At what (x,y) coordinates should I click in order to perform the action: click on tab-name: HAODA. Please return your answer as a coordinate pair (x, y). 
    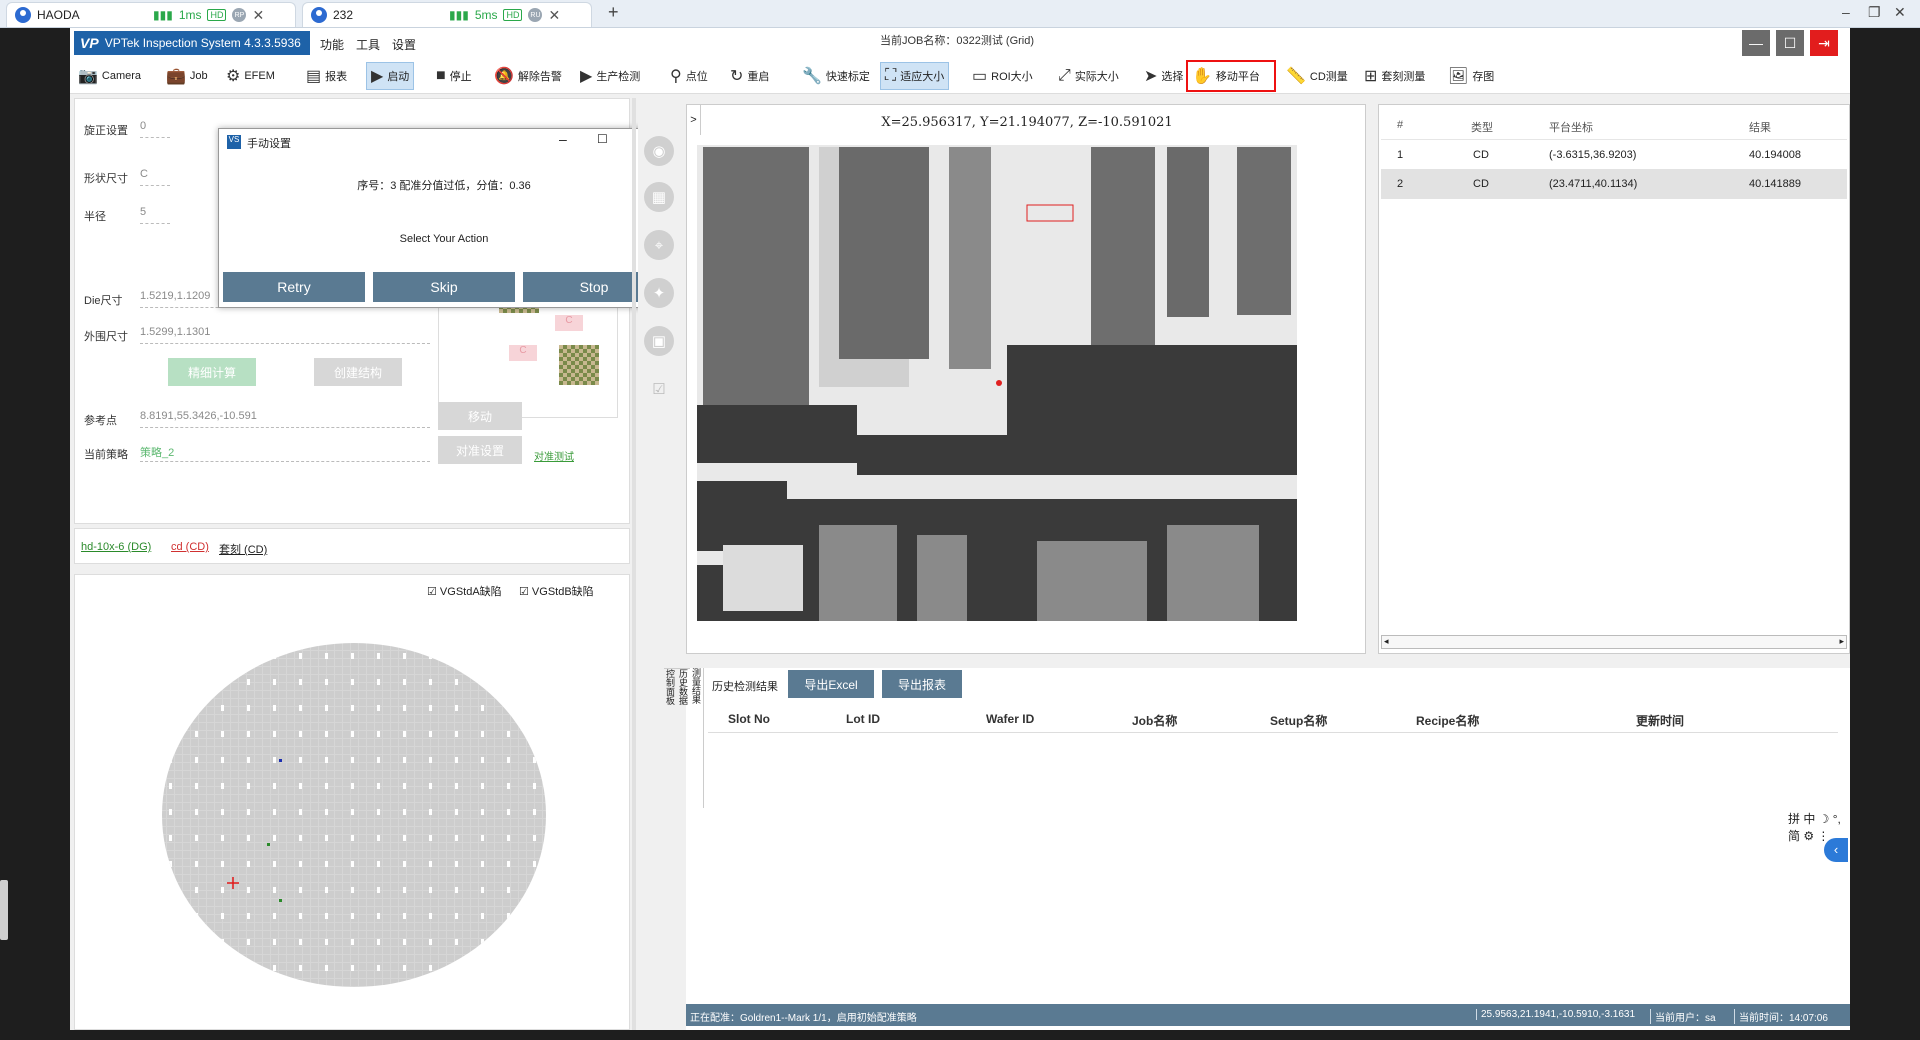
    Looking at the image, I should click on (58, 15).